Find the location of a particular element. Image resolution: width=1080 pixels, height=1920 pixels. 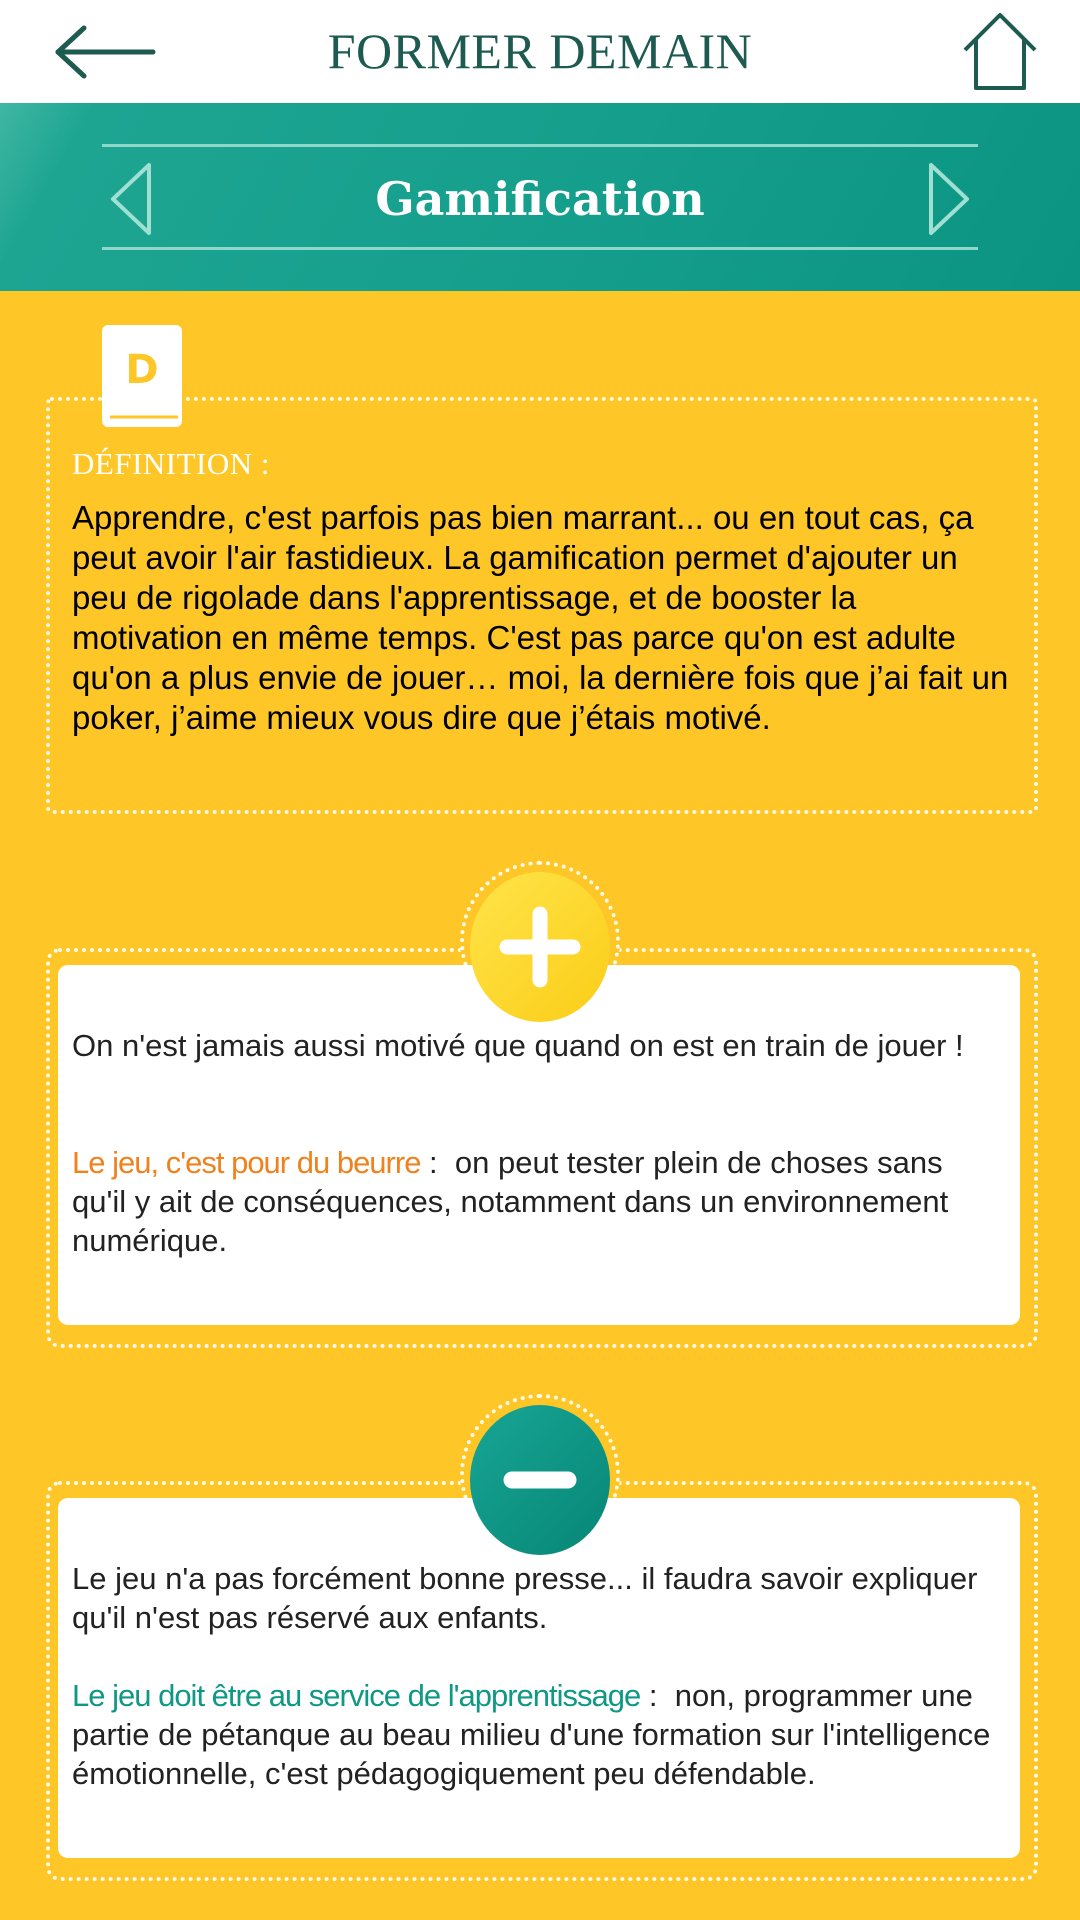

definition-label: DÉFINITION : is located at coordinates (171, 463).